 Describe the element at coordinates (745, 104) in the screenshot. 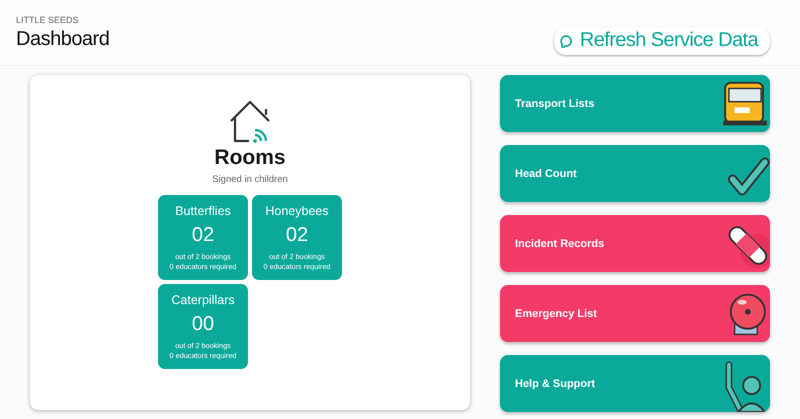

I see `bus-drawing` at that location.